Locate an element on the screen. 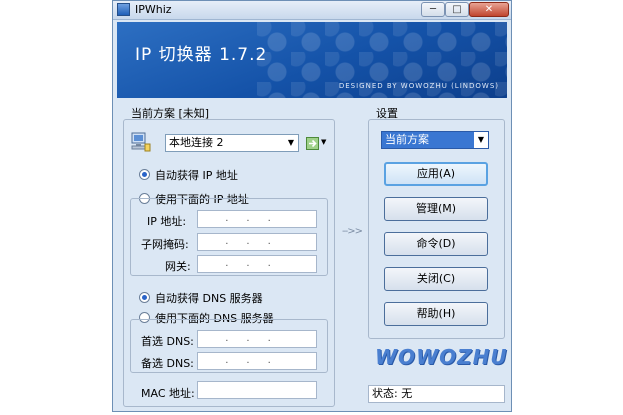 The image size is (623, 415). ip-address-label: IP 地址: is located at coordinates (167, 221).